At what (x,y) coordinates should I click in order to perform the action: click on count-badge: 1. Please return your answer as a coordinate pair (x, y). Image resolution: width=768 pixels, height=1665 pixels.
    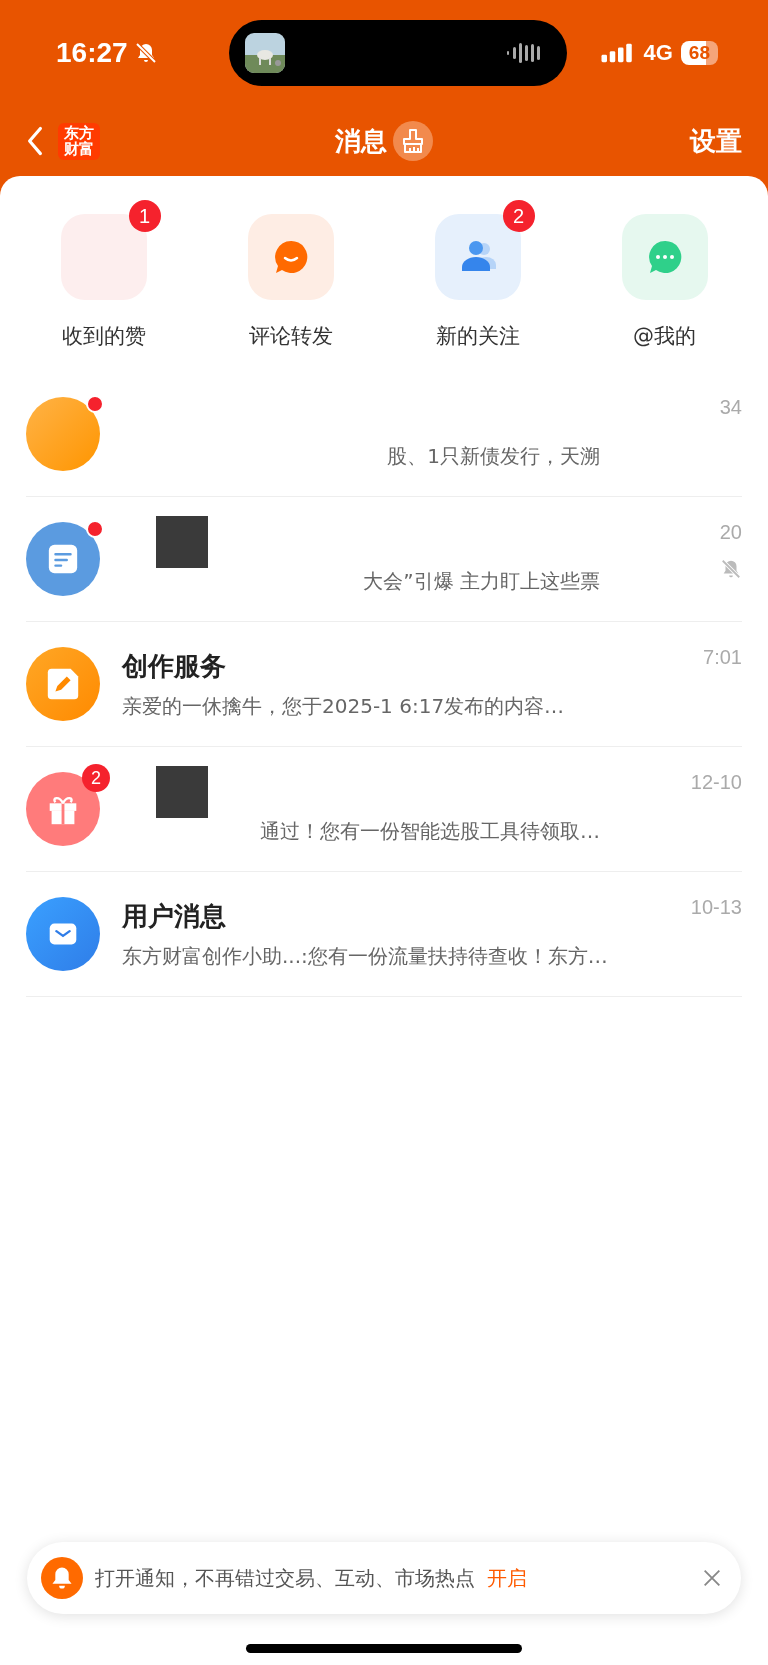
    Looking at the image, I should click on (144, 216).